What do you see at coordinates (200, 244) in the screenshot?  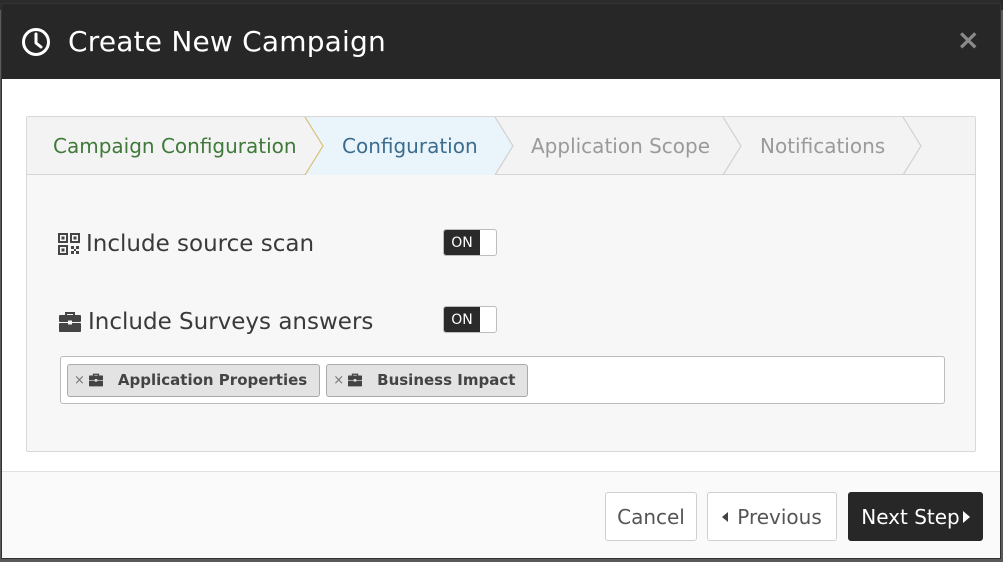 I see `source-scan-label: Include source scan` at bounding box center [200, 244].